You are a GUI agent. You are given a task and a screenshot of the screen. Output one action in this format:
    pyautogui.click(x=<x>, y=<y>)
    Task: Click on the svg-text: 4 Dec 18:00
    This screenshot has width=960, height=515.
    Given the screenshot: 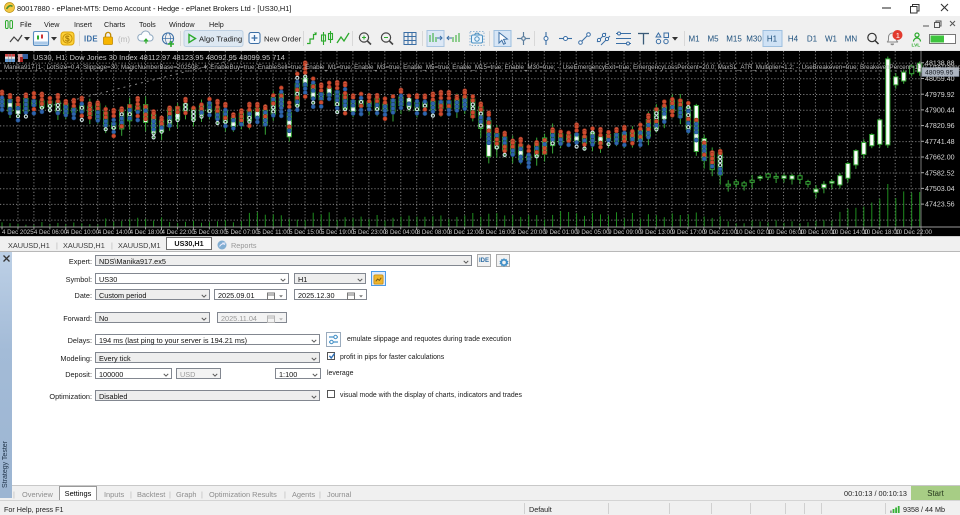 What is the action you would take?
    pyautogui.click(x=147, y=232)
    